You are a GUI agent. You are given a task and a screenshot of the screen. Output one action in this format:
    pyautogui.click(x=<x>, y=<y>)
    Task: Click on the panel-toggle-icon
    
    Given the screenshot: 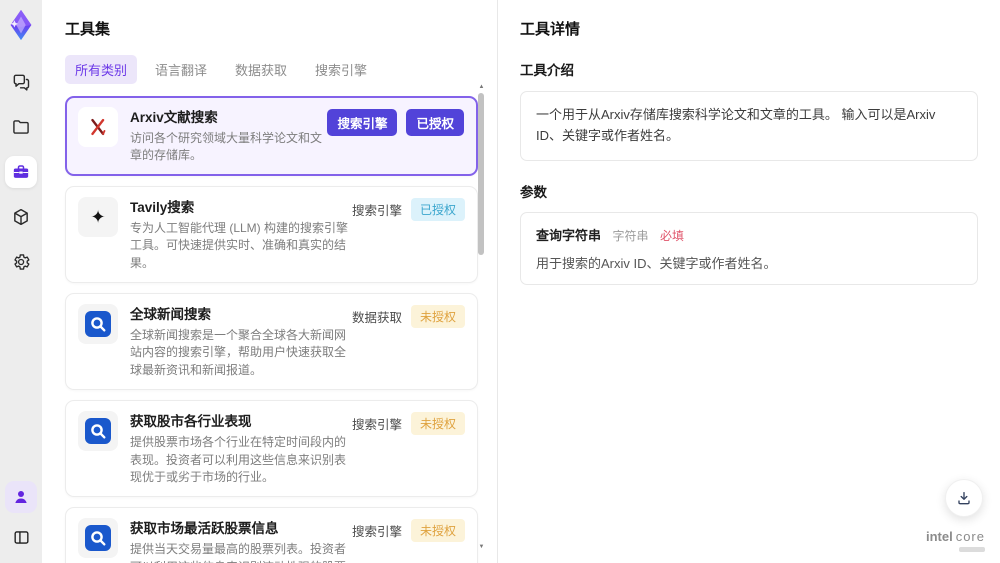 What is the action you would take?
    pyautogui.click(x=21, y=537)
    